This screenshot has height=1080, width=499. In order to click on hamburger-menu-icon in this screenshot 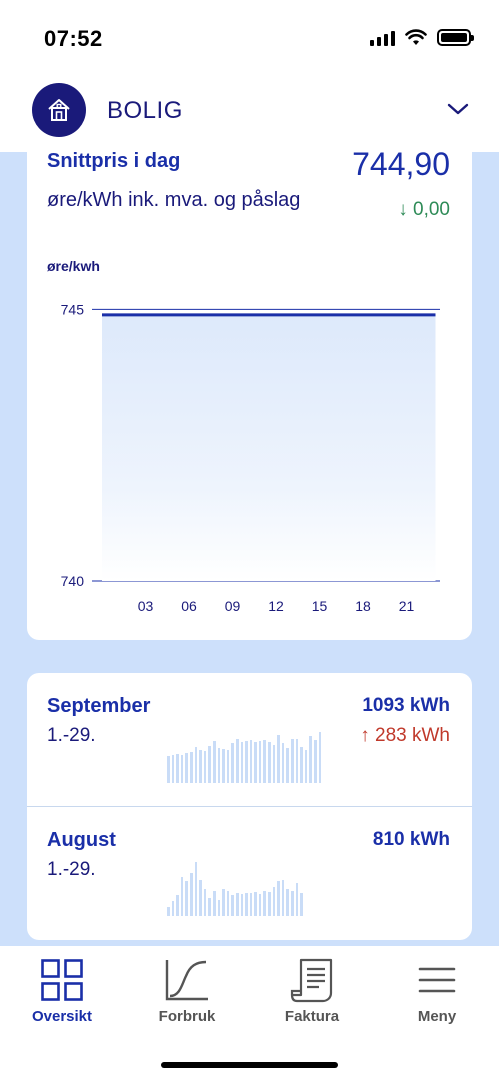, I will do `click(437, 980)`.